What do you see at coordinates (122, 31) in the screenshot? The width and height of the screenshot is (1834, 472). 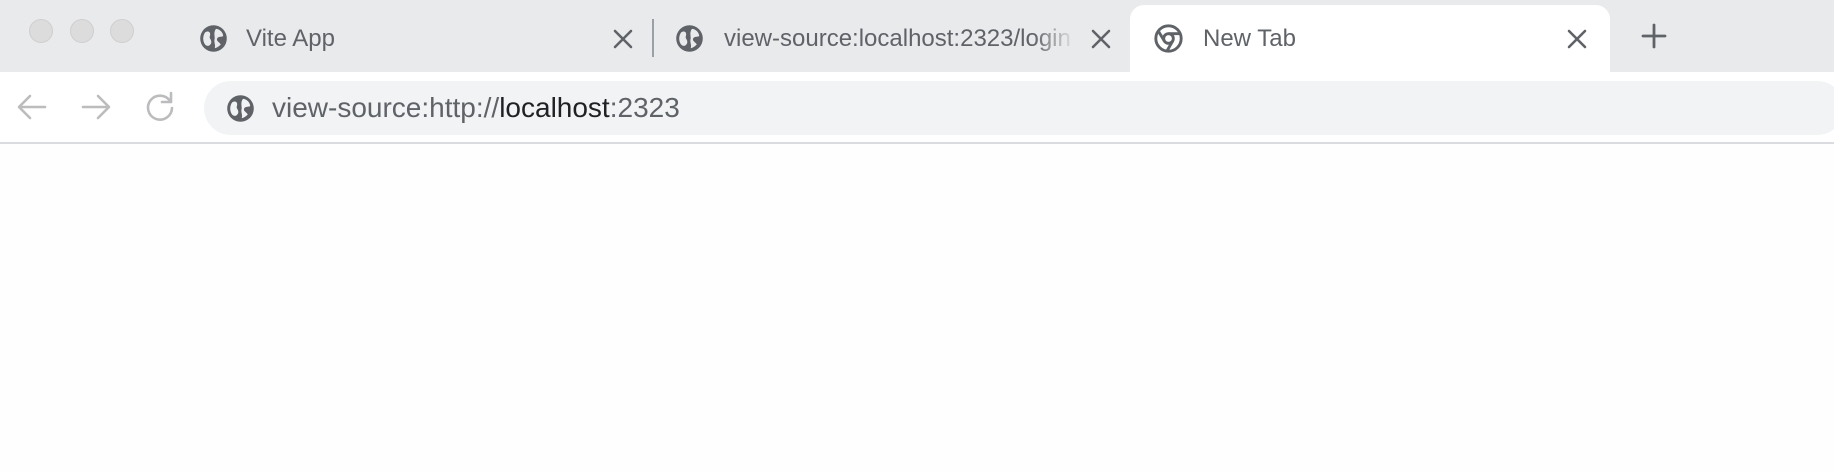 I see `window-zoom-button` at bounding box center [122, 31].